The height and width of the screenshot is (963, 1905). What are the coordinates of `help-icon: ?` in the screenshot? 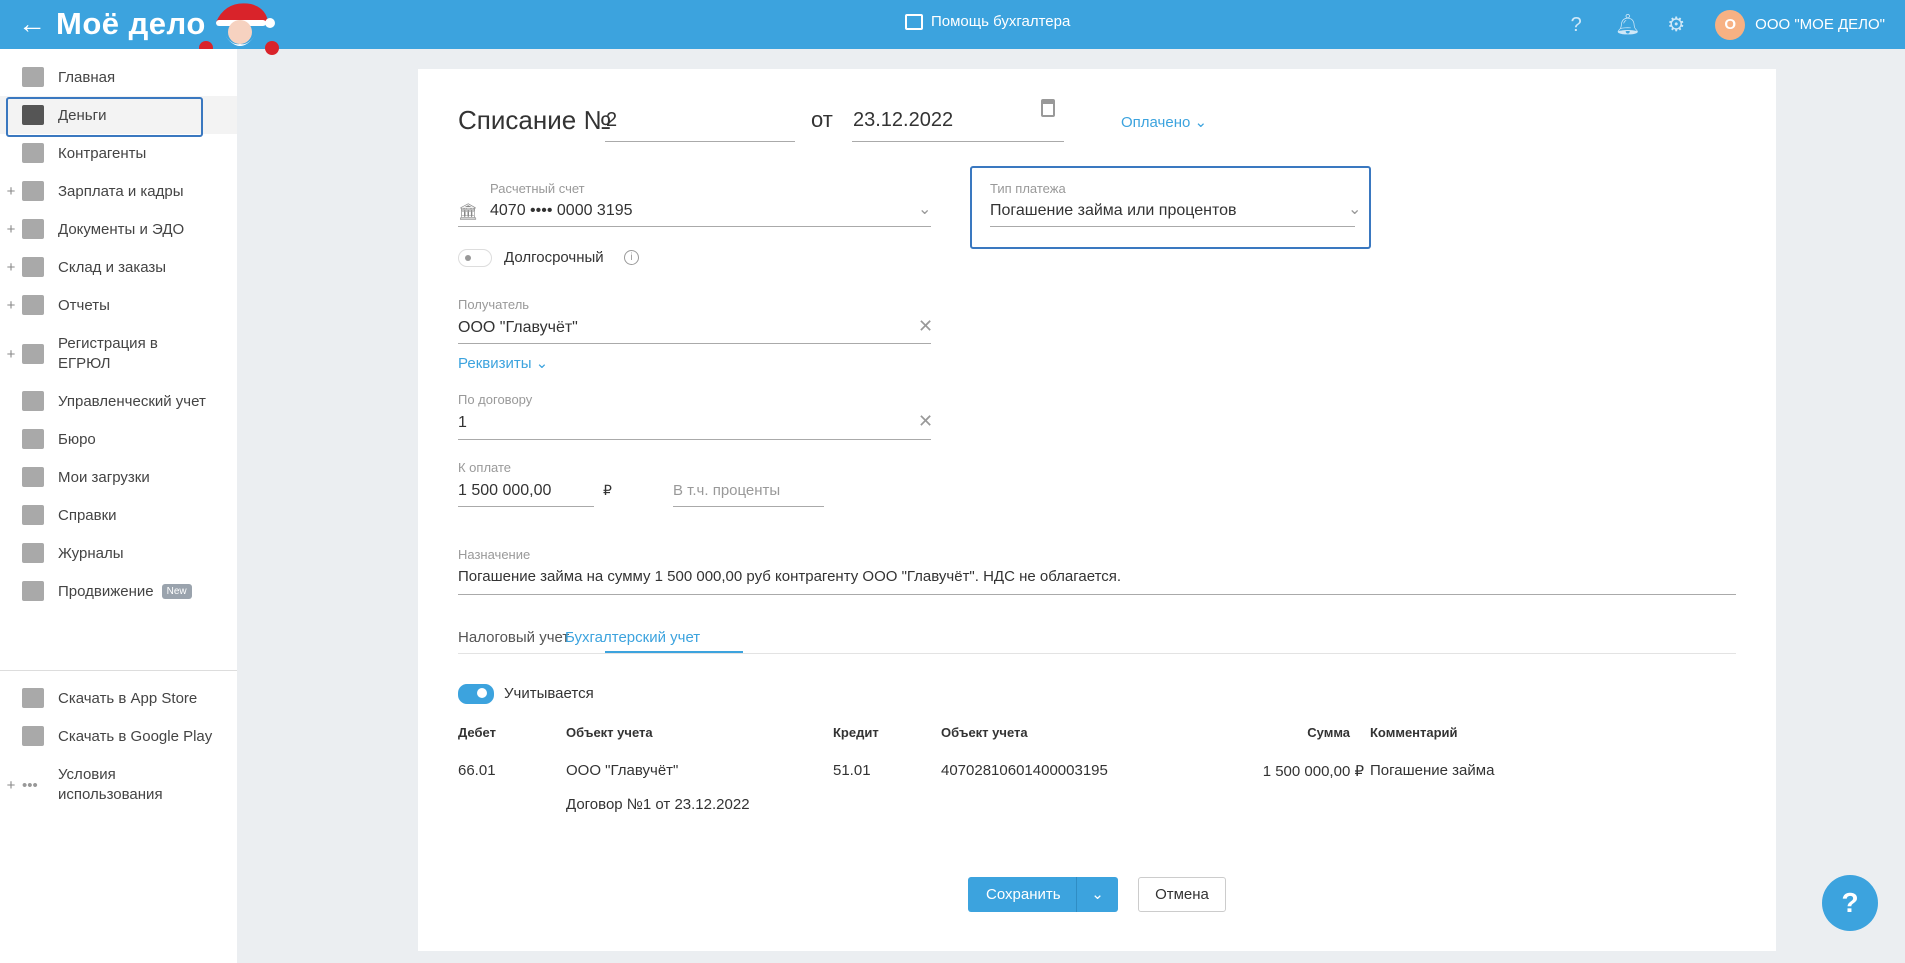 It's located at (1576, 25).